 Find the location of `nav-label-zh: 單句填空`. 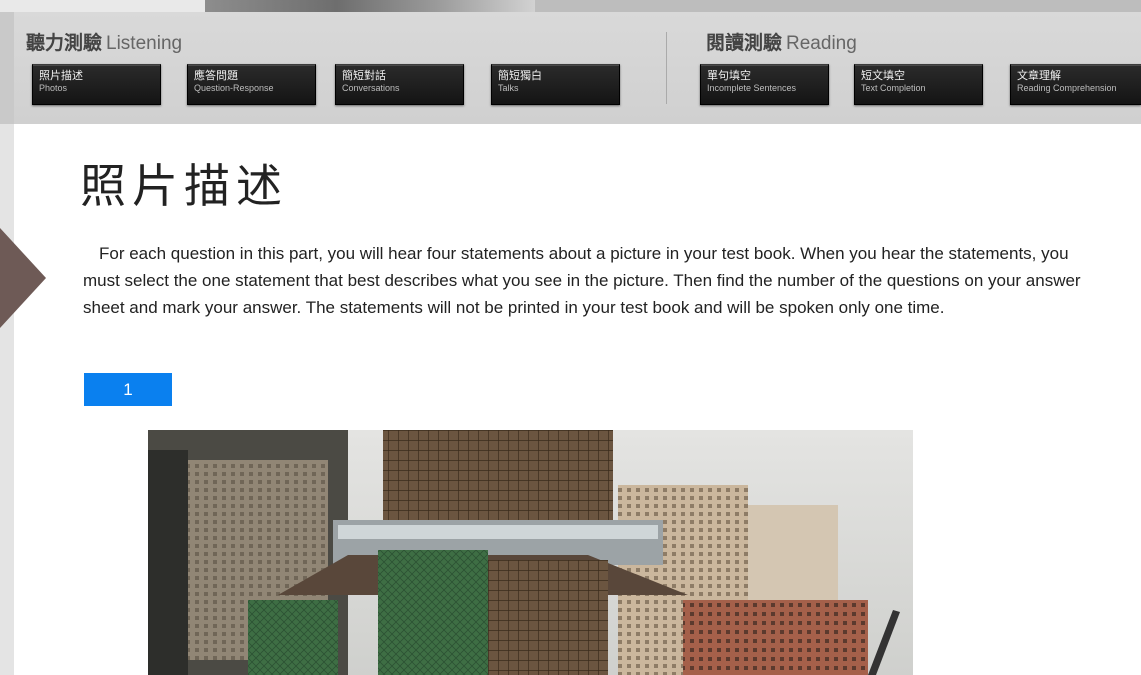

nav-label-zh: 單句填空 is located at coordinates (729, 75).